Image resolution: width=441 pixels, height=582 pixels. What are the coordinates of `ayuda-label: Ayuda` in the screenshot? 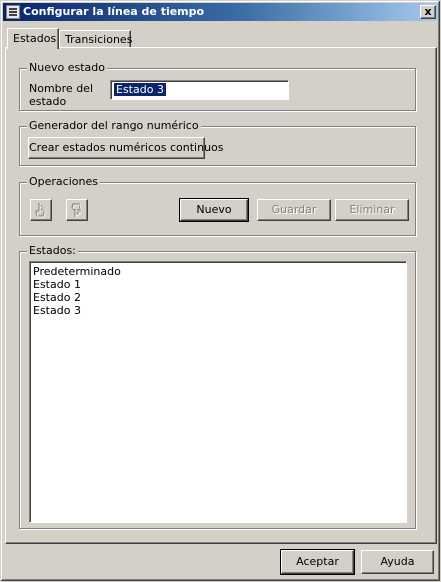 It's located at (397, 561).